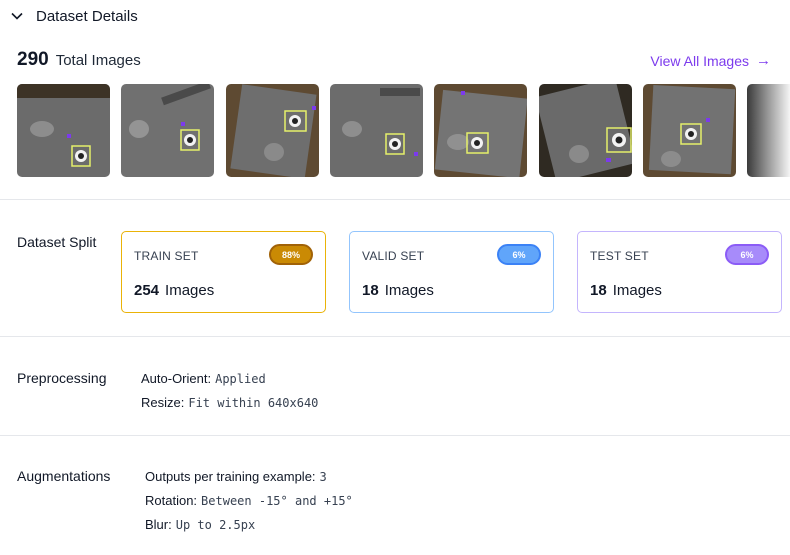 This screenshot has height=555, width=790. Describe the element at coordinates (215, 525) in the screenshot. I see `blur-value: Up to 2.5px` at that location.